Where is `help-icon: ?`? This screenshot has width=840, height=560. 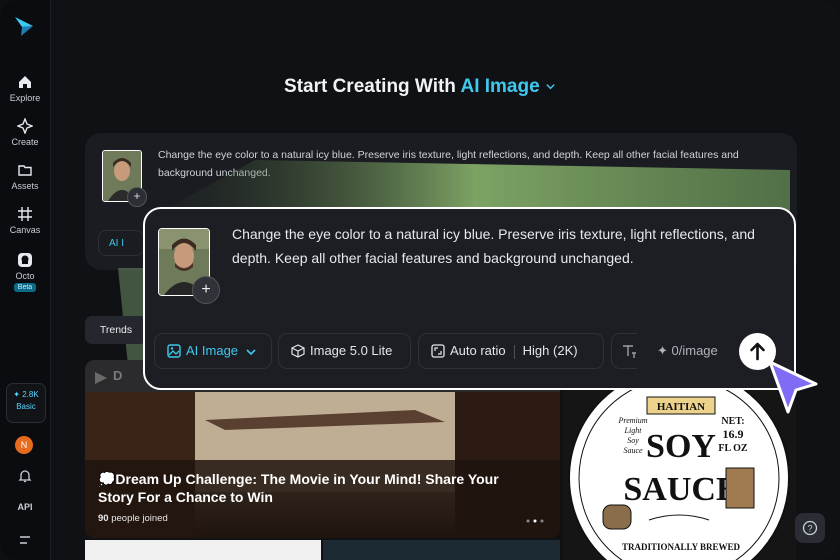
help-icon: ? is located at coordinates (810, 528).